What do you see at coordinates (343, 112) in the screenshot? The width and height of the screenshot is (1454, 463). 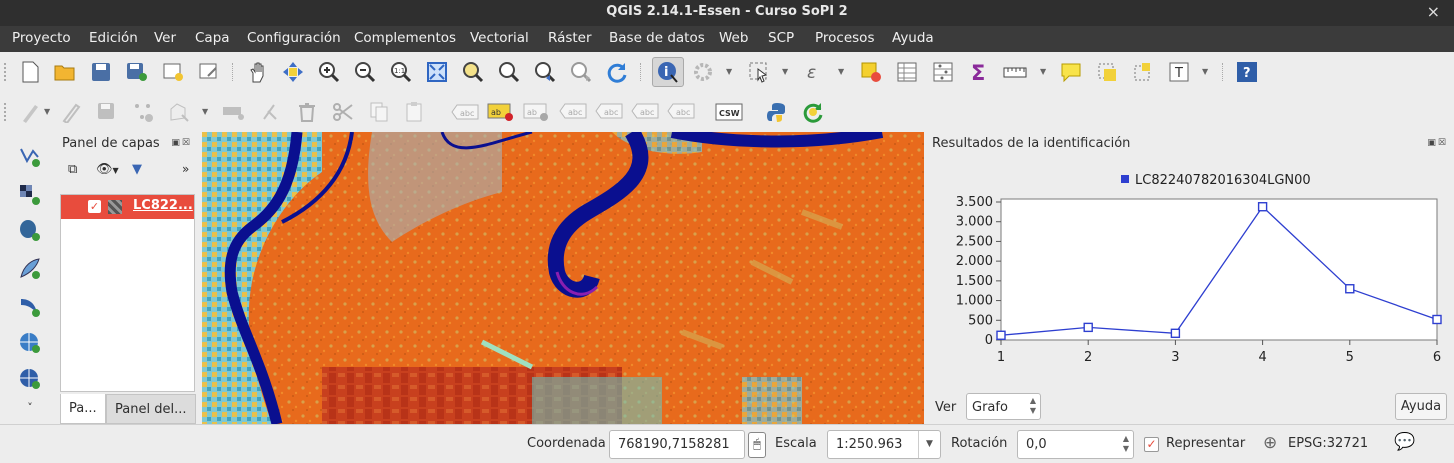 I see `cut-features-icon` at bounding box center [343, 112].